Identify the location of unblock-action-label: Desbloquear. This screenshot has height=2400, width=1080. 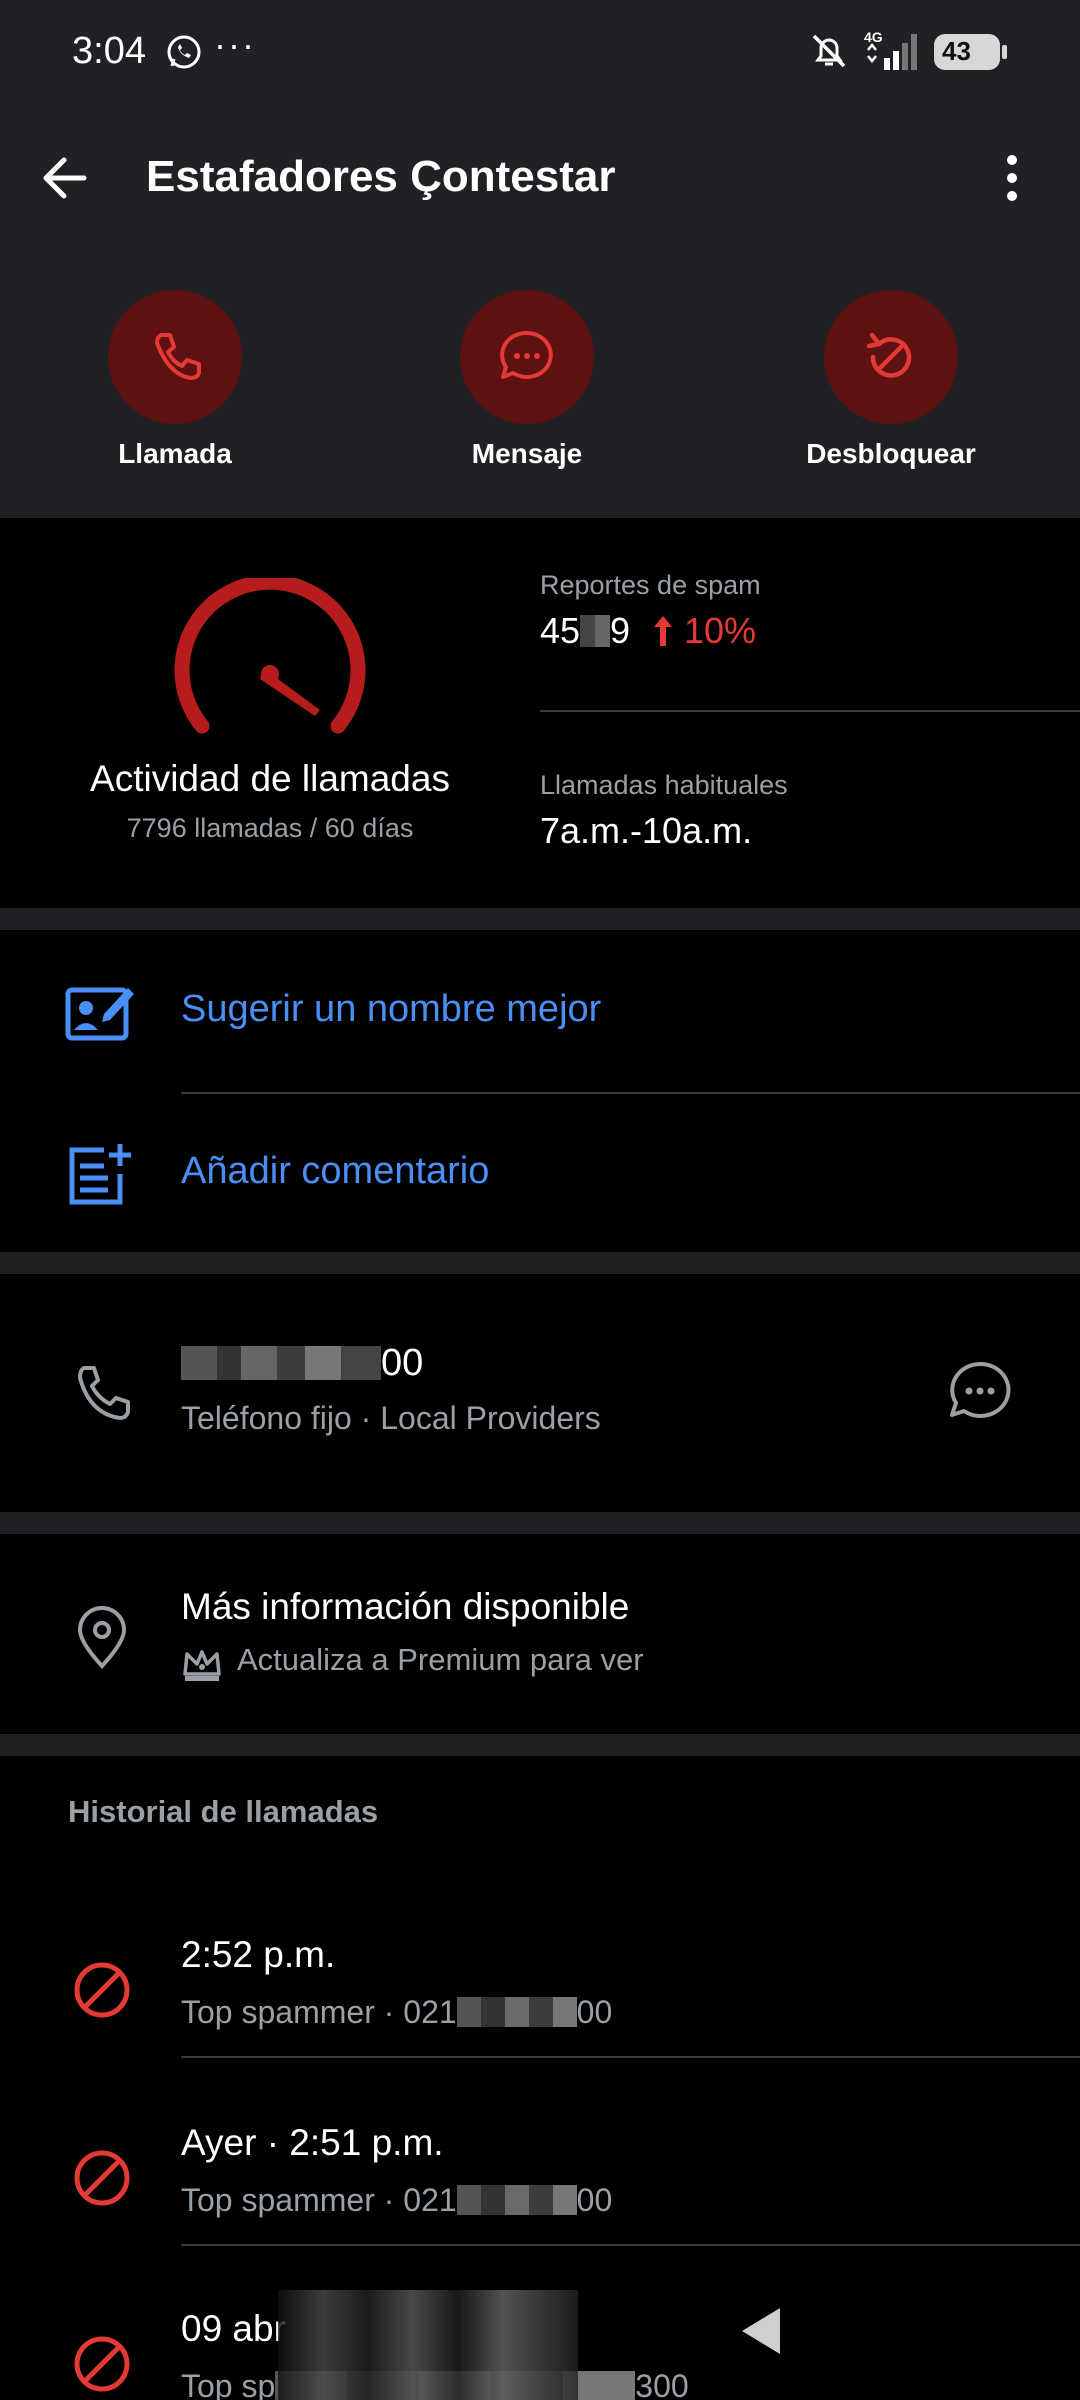
(891, 453).